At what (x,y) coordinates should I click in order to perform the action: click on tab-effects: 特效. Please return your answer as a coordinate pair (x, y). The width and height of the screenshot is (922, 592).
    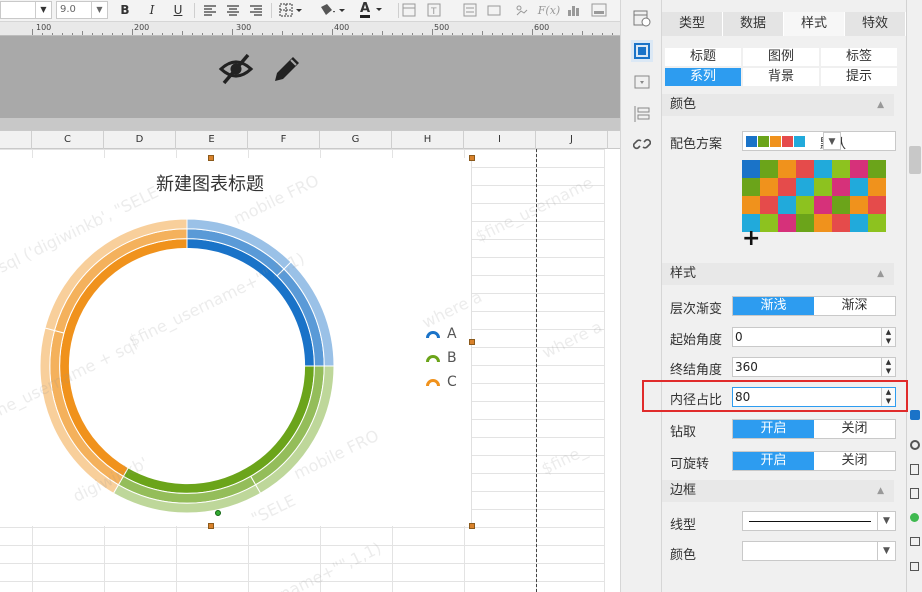
    Looking at the image, I should click on (875, 24).